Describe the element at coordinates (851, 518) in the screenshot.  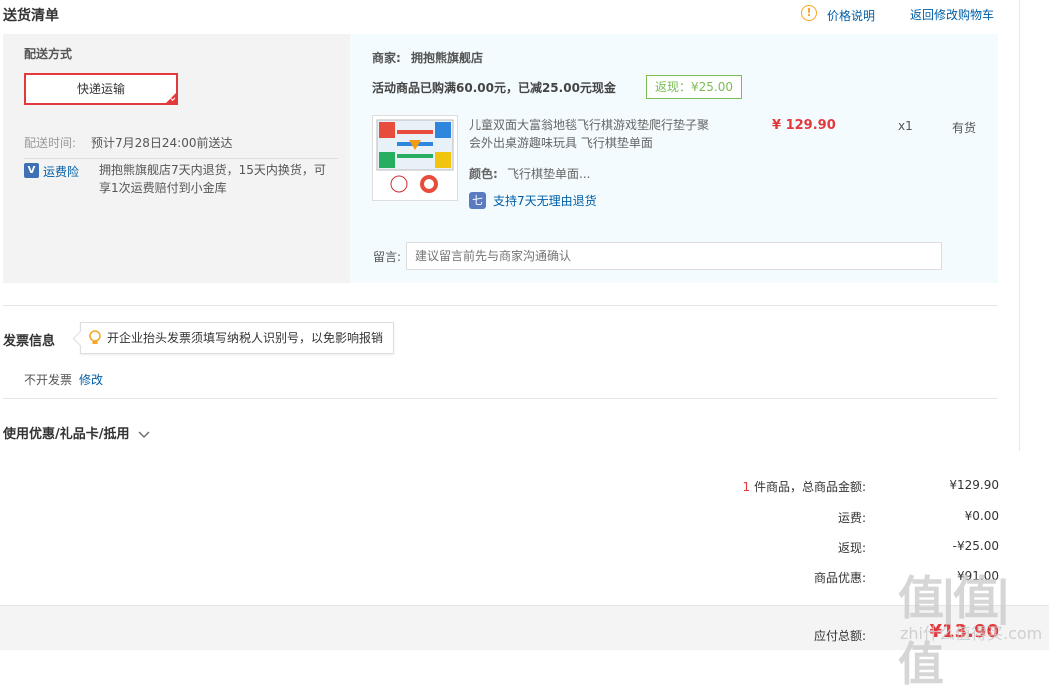
I see `shipping-fee-label: 运费:` at that location.